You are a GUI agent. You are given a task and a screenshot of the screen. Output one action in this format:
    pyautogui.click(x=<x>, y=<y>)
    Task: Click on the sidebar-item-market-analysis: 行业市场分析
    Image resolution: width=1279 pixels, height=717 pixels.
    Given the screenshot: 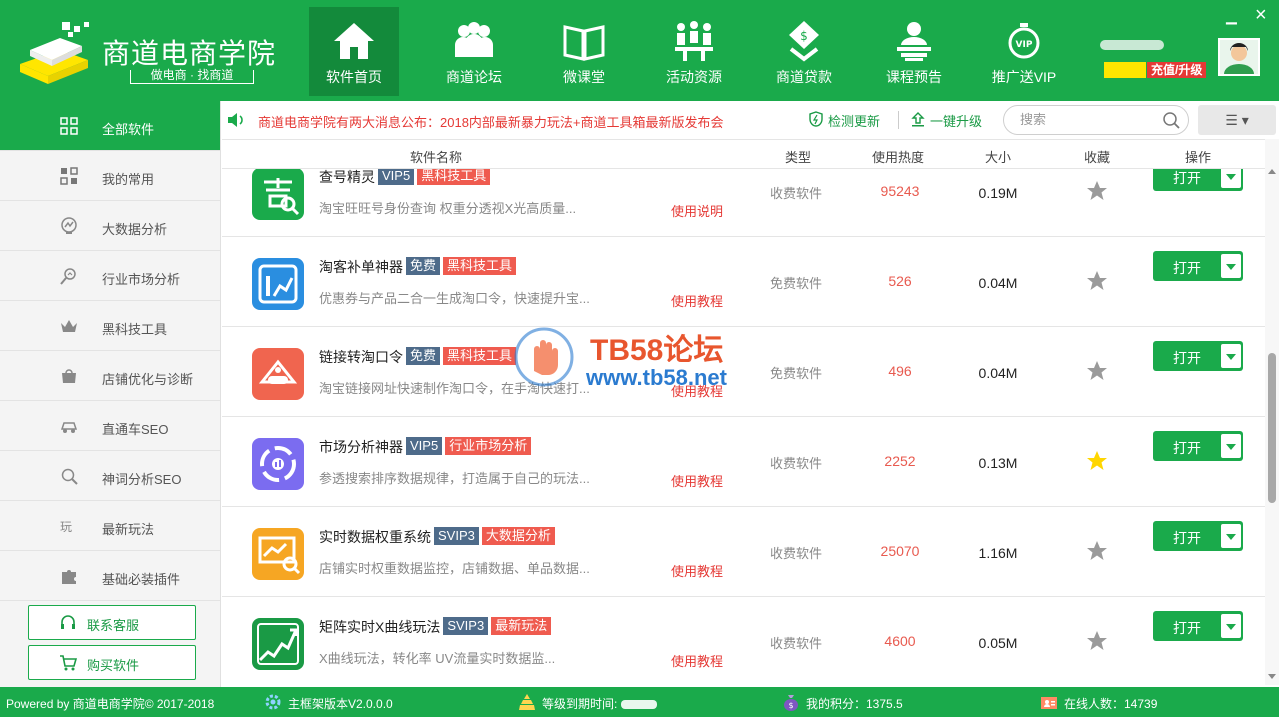 What is the action you would take?
    pyautogui.click(x=110, y=276)
    